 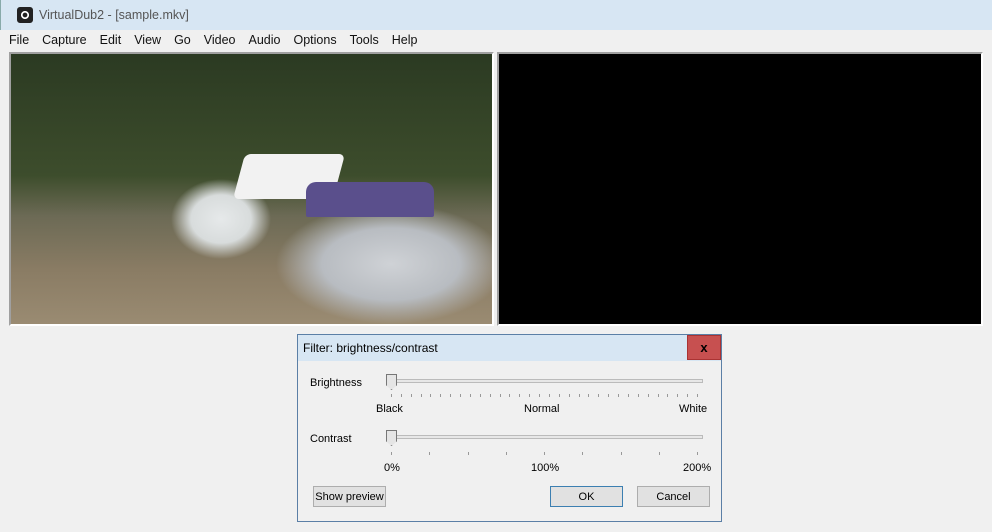 What do you see at coordinates (392, 468) in the screenshot?
I see `contrast-min-label: 0%` at bounding box center [392, 468].